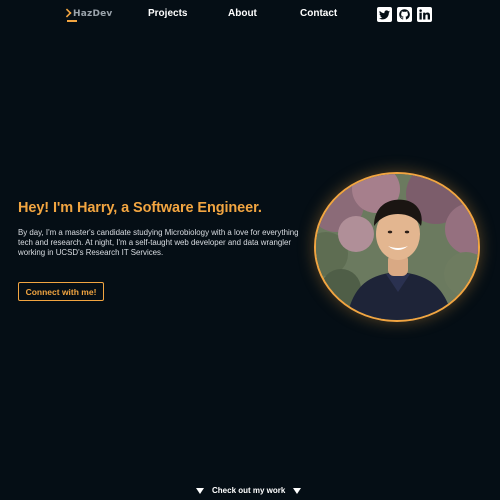 The width and height of the screenshot is (500, 500). I want to click on connect-button: Connect with me!, so click(61, 291).